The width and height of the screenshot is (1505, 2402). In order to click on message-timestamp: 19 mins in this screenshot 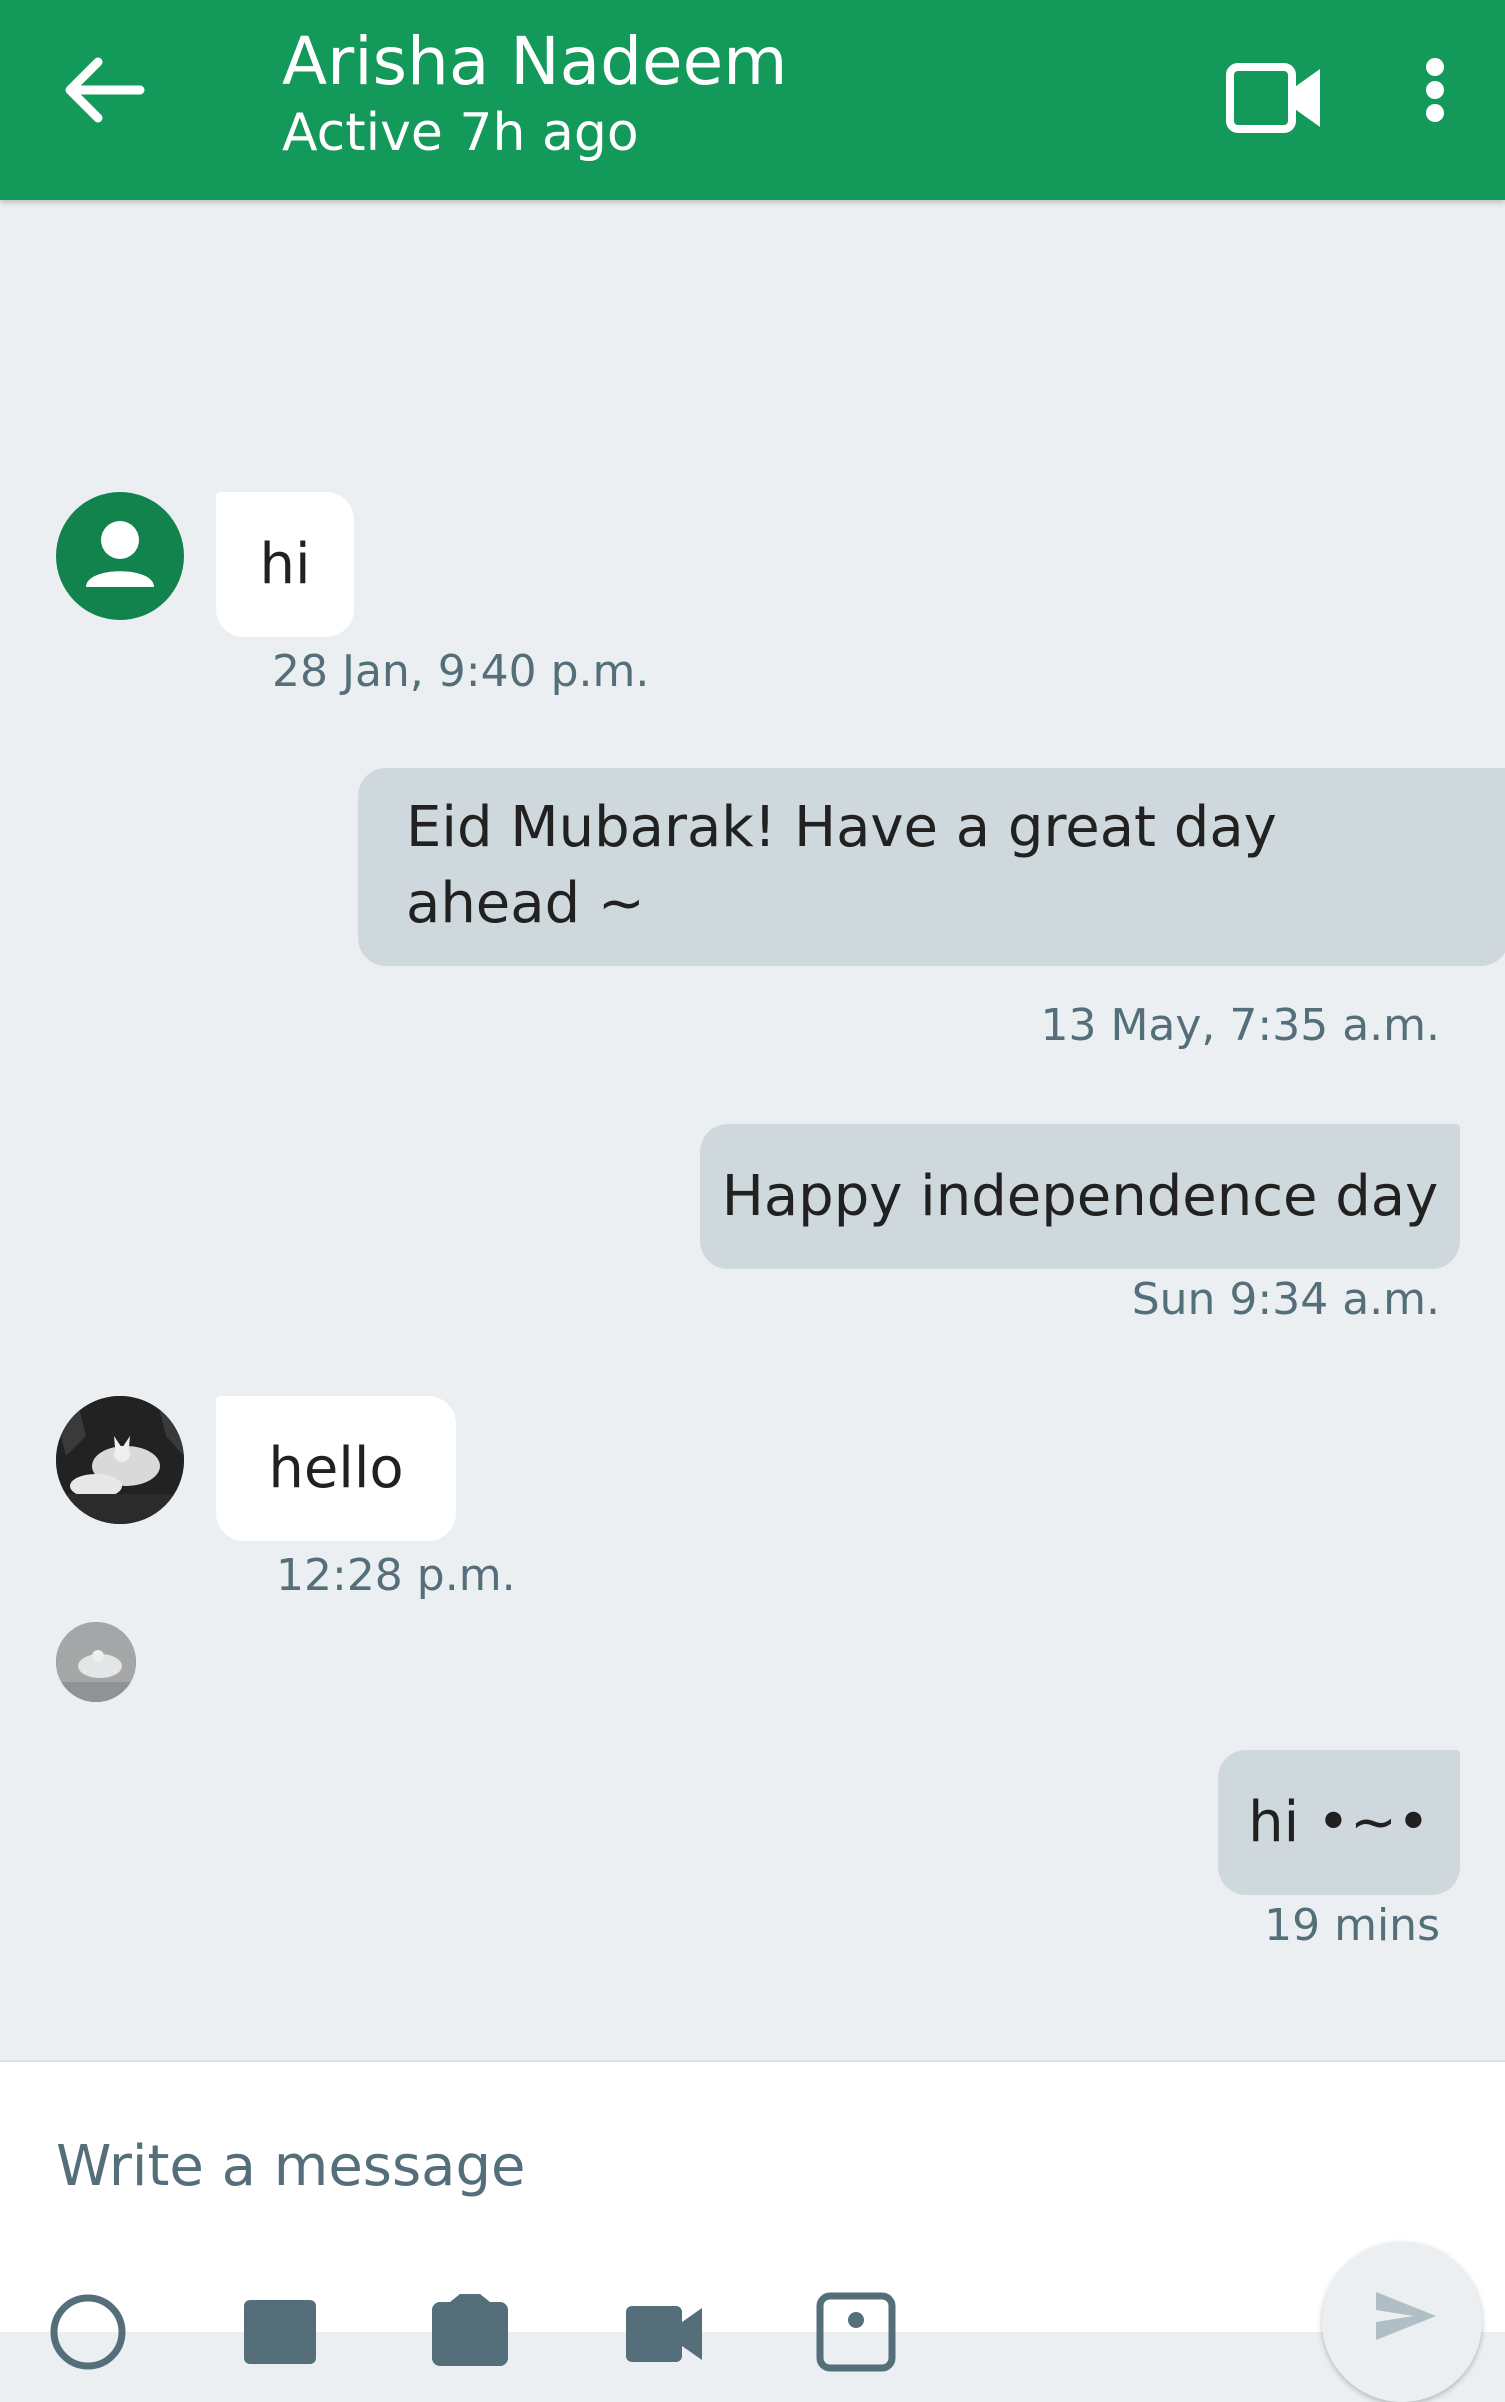, I will do `click(1352, 1925)`.